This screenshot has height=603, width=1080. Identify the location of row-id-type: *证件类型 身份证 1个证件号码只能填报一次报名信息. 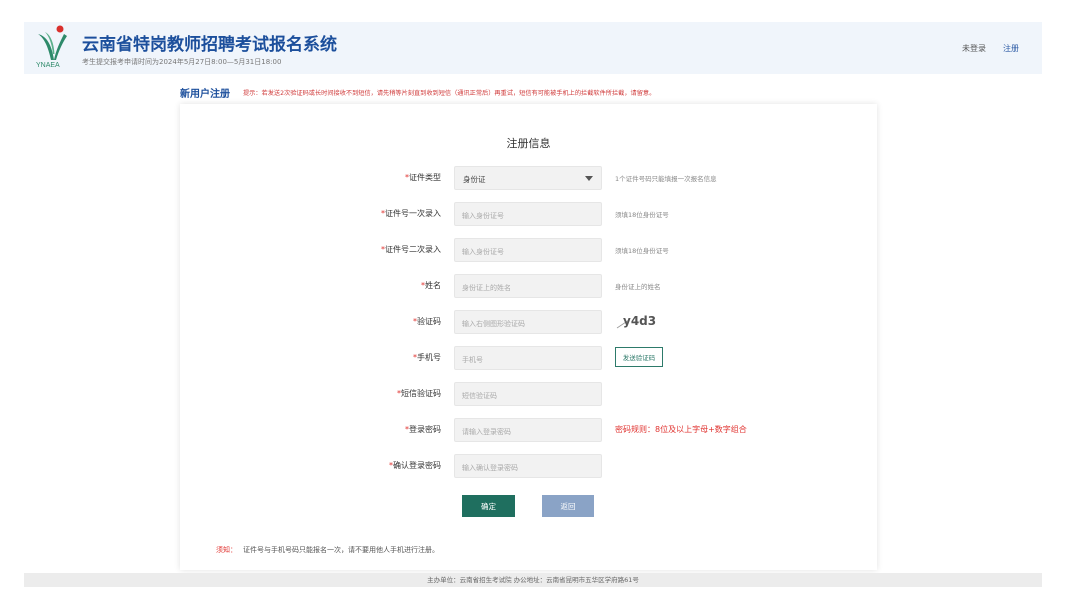
(528, 178).